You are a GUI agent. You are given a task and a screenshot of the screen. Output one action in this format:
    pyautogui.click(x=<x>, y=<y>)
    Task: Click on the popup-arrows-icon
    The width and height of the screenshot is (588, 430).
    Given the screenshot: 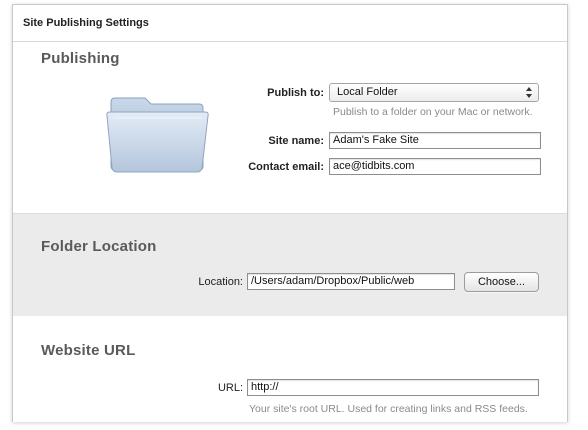 What is the action you would take?
    pyautogui.click(x=529, y=92)
    